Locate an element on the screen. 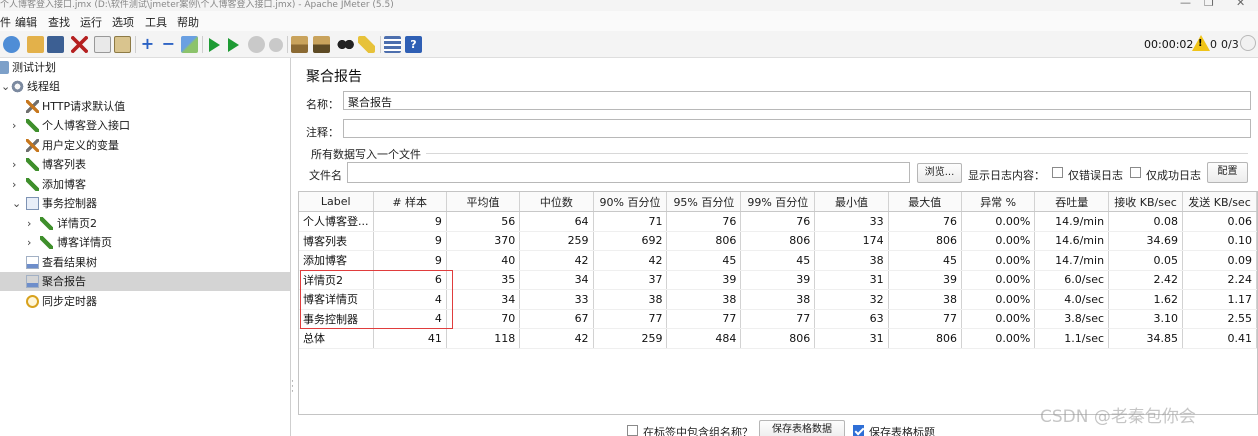  column-header: 发送 KB/sec is located at coordinates (1219, 202).